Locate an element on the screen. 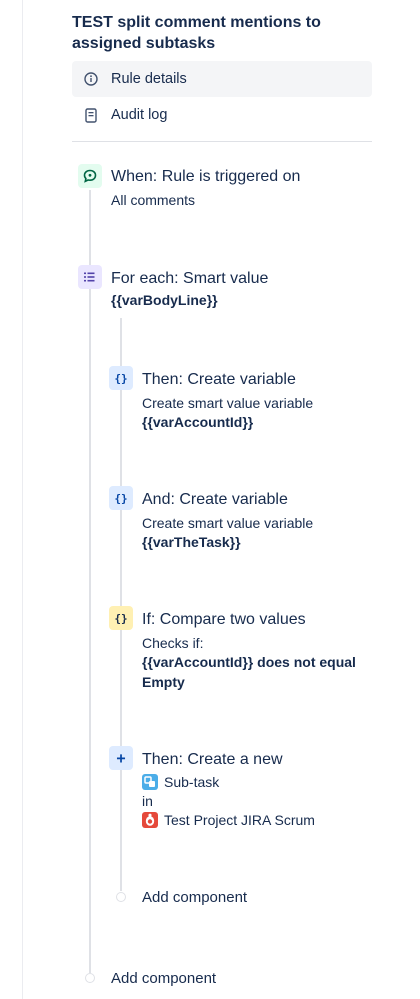 This screenshot has width=420, height=999. nav-rule-details-label: Rule details is located at coordinates (149, 79).